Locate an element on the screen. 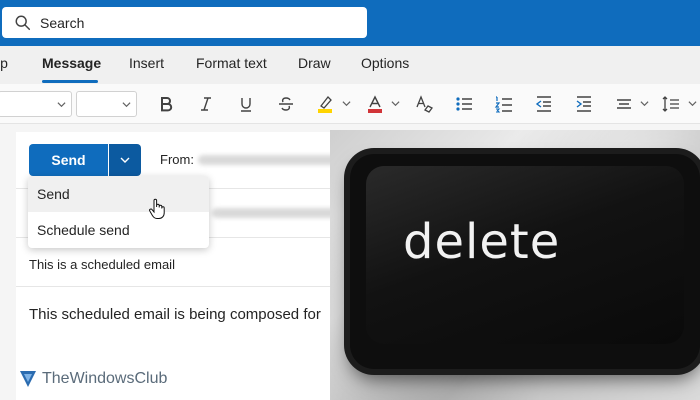 The height and width of the screenshot is (400, 700). tab-format-text: Format text is located at coordinates (231, 63).